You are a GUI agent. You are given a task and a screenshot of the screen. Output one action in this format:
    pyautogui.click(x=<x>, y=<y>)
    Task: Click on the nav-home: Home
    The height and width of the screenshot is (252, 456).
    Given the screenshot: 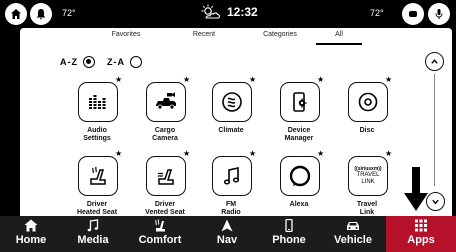 What is the action you would take?
    pyautogui.click(x=31, y=234)
    